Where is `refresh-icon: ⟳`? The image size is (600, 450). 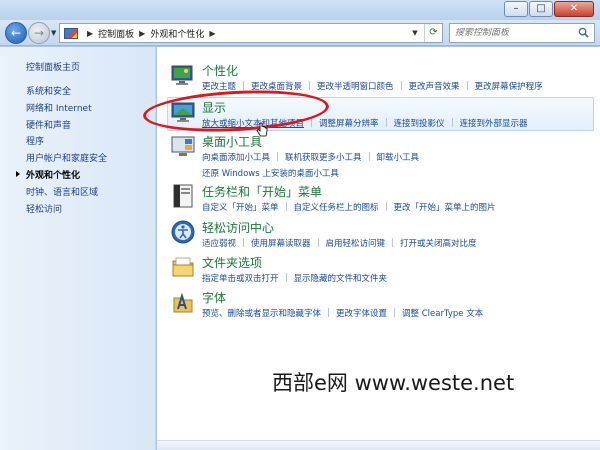
refresh-icon: ⟳ is located at coordinates (433, 33).